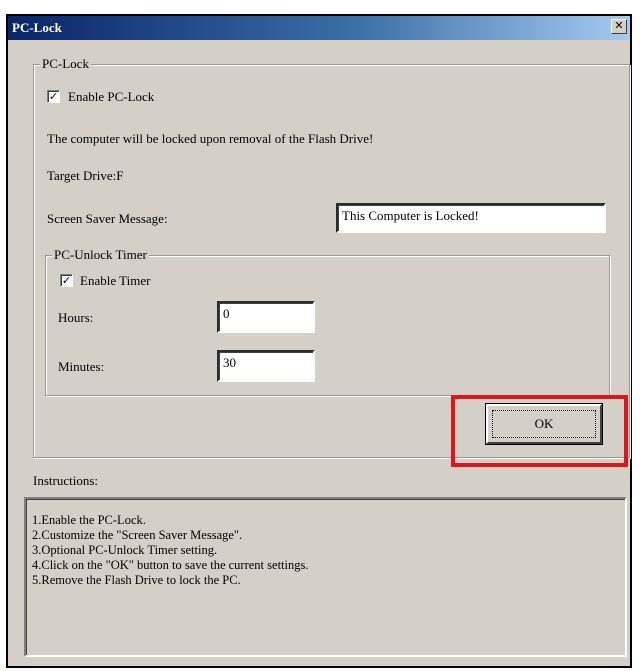 The image size is (640, 671). I want to click on highlight-box, so click(539, 431).